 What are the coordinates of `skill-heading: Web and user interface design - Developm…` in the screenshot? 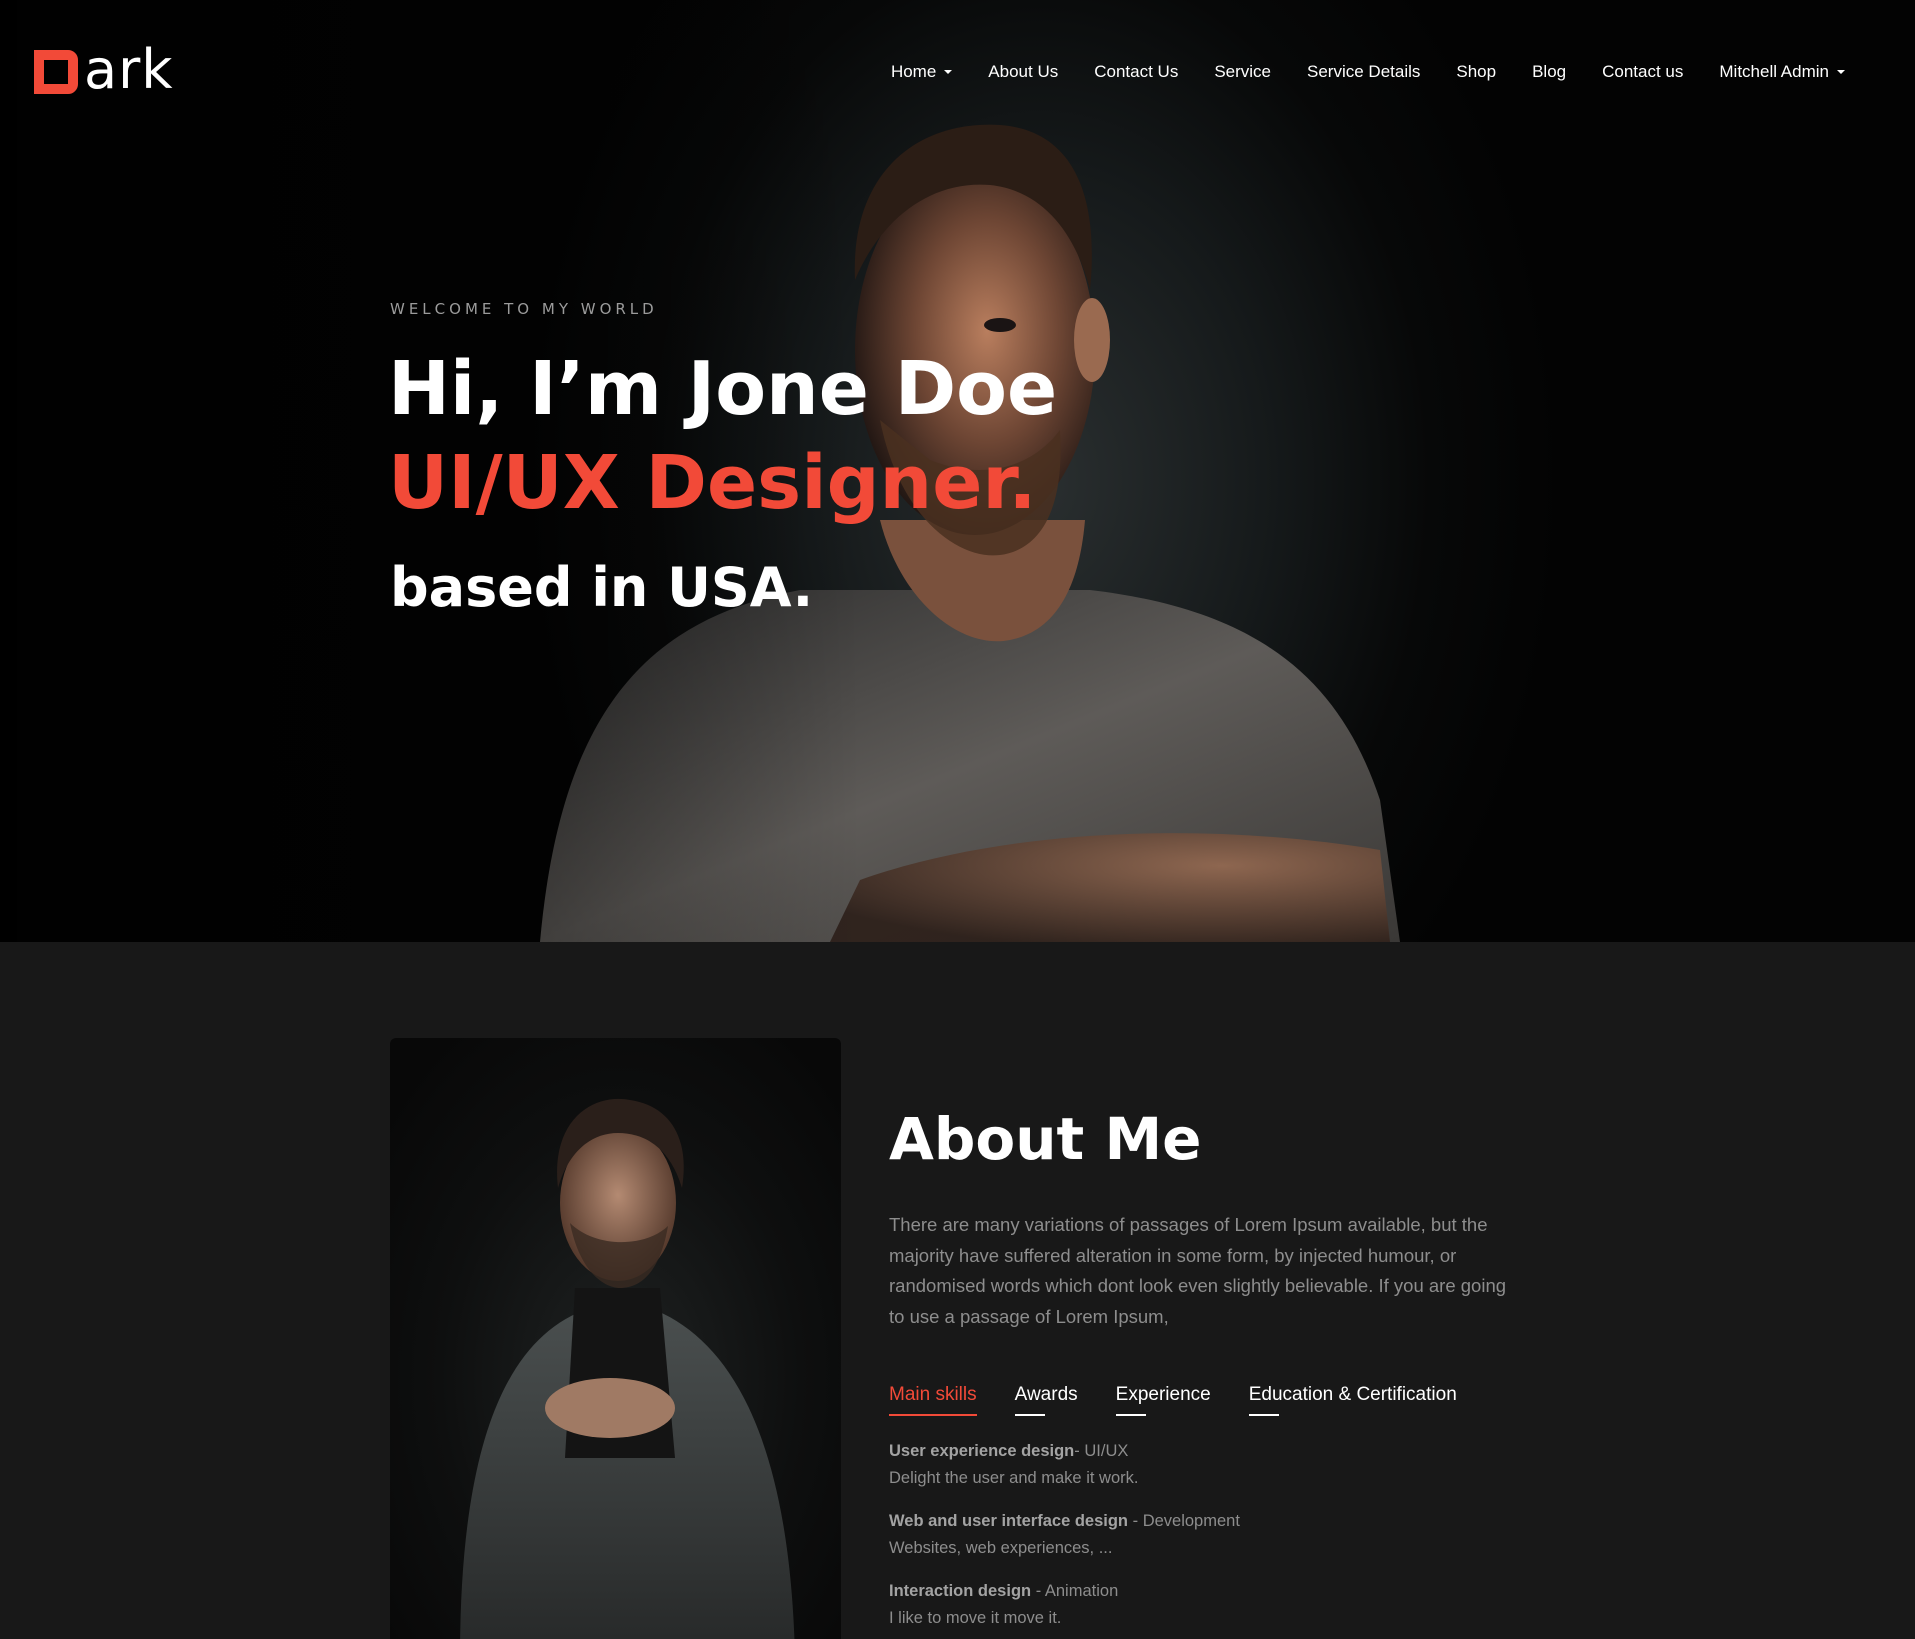 It's located at (1209, 1521).